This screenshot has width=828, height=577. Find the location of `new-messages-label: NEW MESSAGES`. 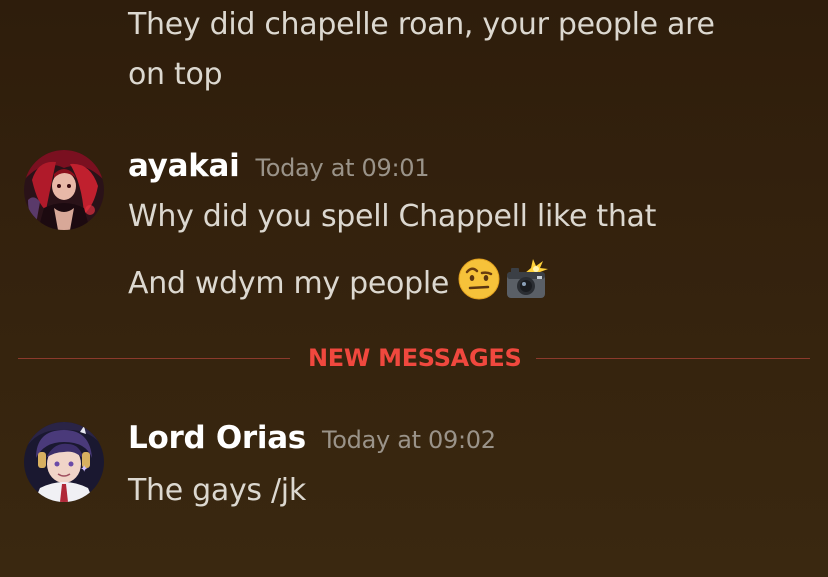

new-messages-label: NEW MESSAGES is located at coordinates (415, 358).